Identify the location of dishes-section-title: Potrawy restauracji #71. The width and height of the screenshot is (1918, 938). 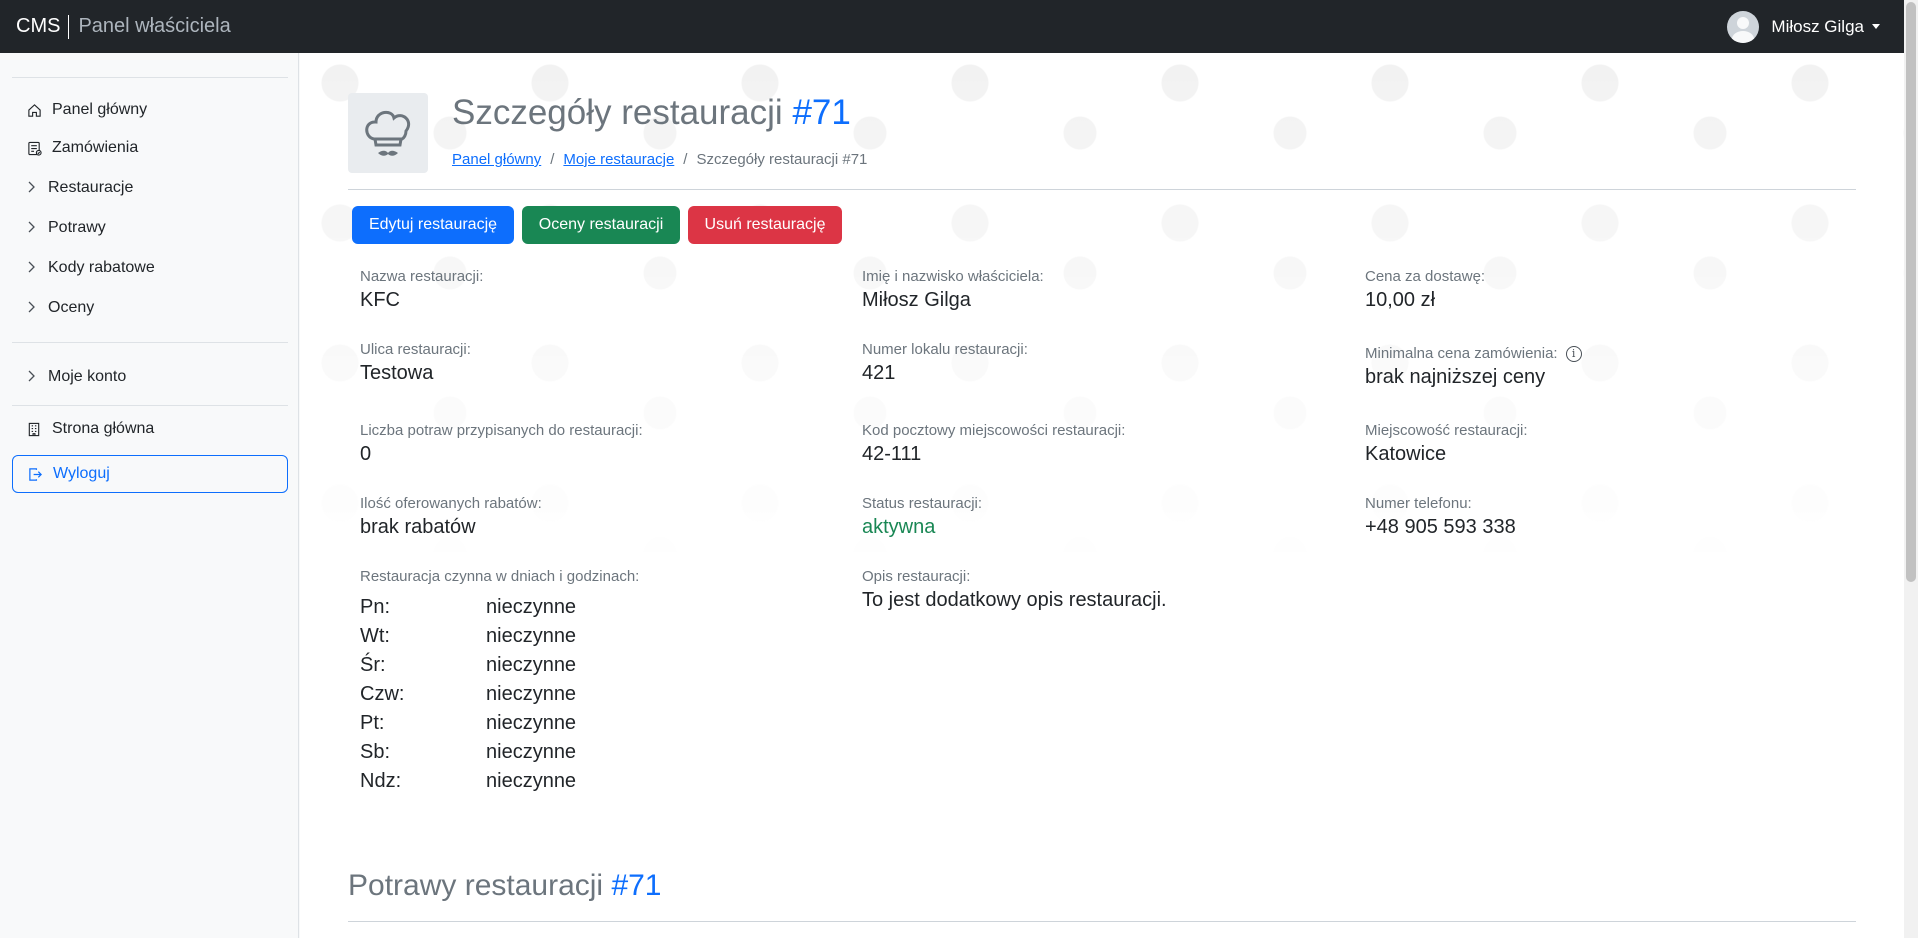
(505, 886).